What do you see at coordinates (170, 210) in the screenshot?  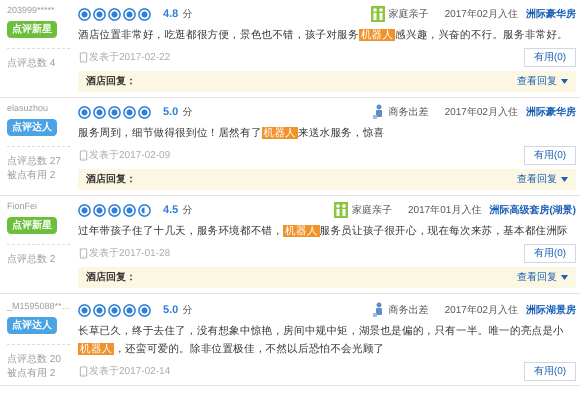 I see `score: 4.5` at bounding box center [170, 210].